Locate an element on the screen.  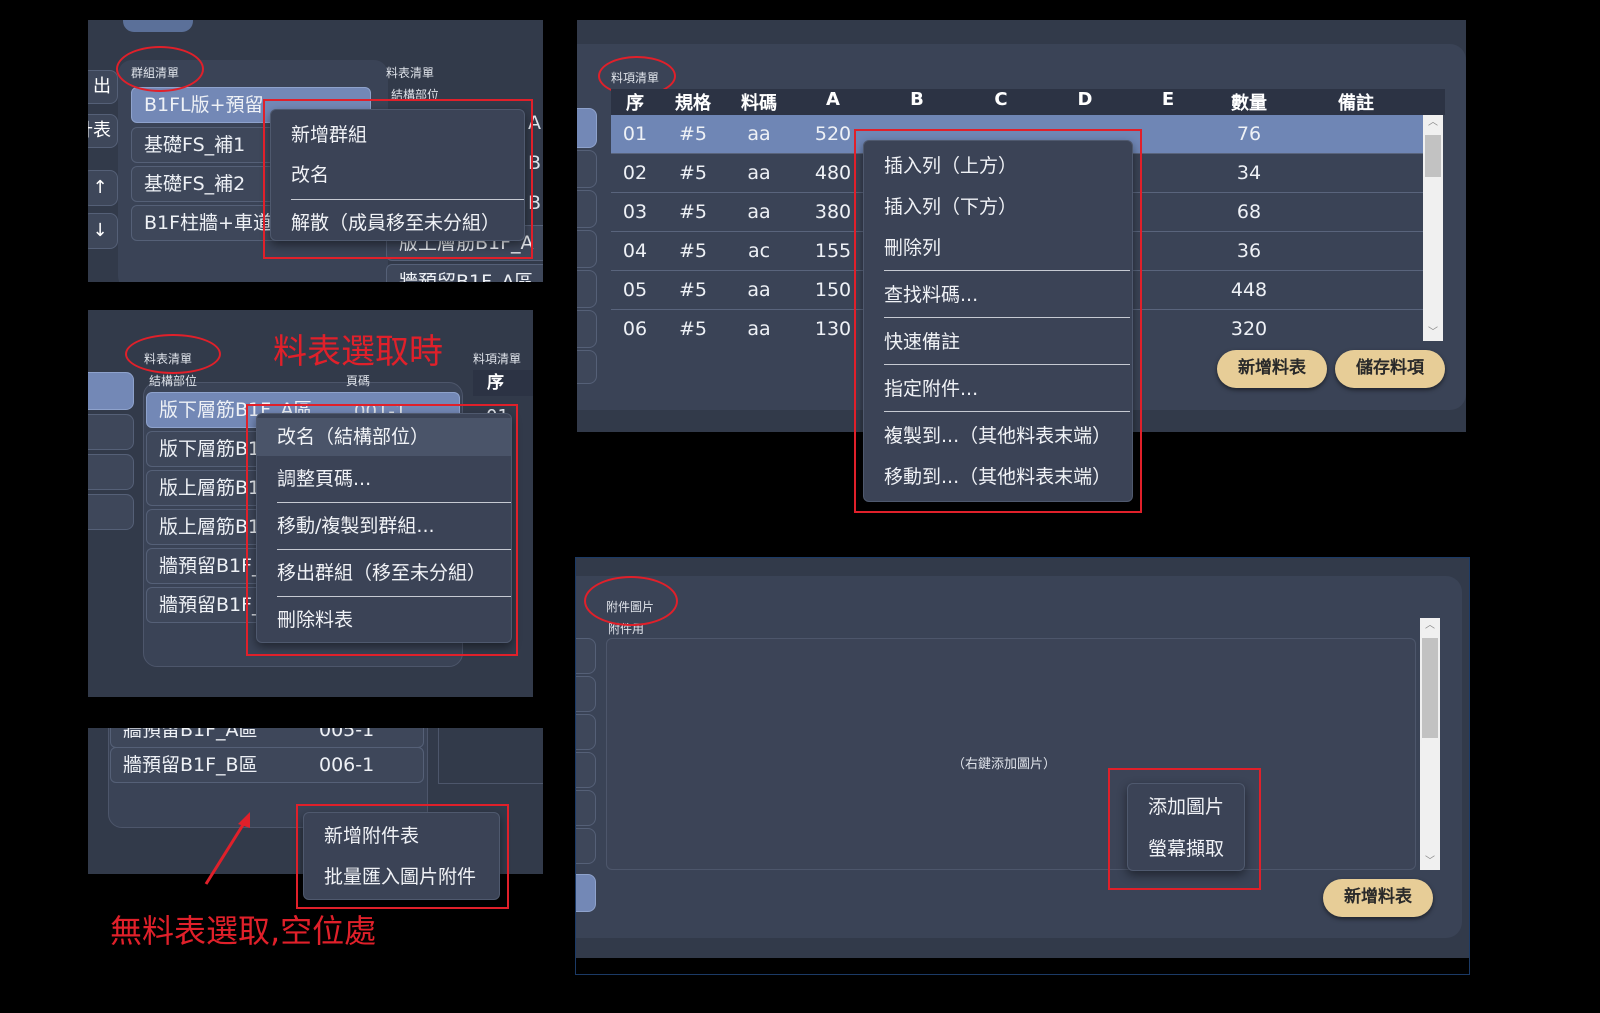
col-code: 料碼 is located at coordinates (759, 103).